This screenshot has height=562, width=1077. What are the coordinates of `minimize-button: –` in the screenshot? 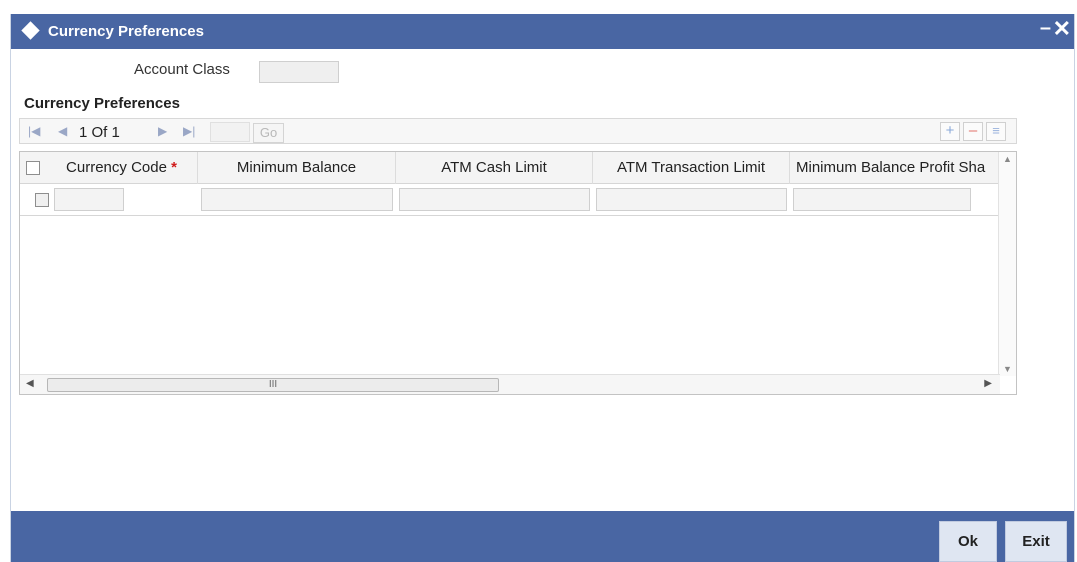 It's located at (1045, 28).